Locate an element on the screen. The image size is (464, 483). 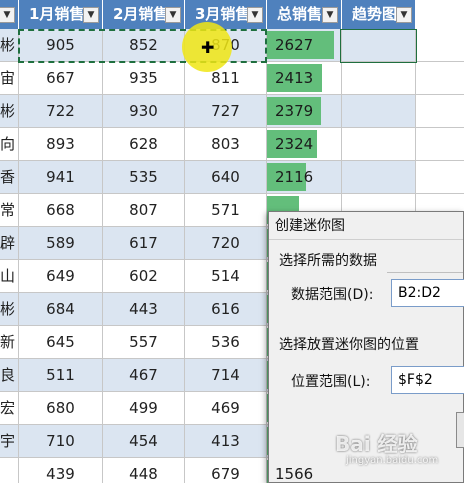
cell-jan: 511 is located at coordinates (61, 375).